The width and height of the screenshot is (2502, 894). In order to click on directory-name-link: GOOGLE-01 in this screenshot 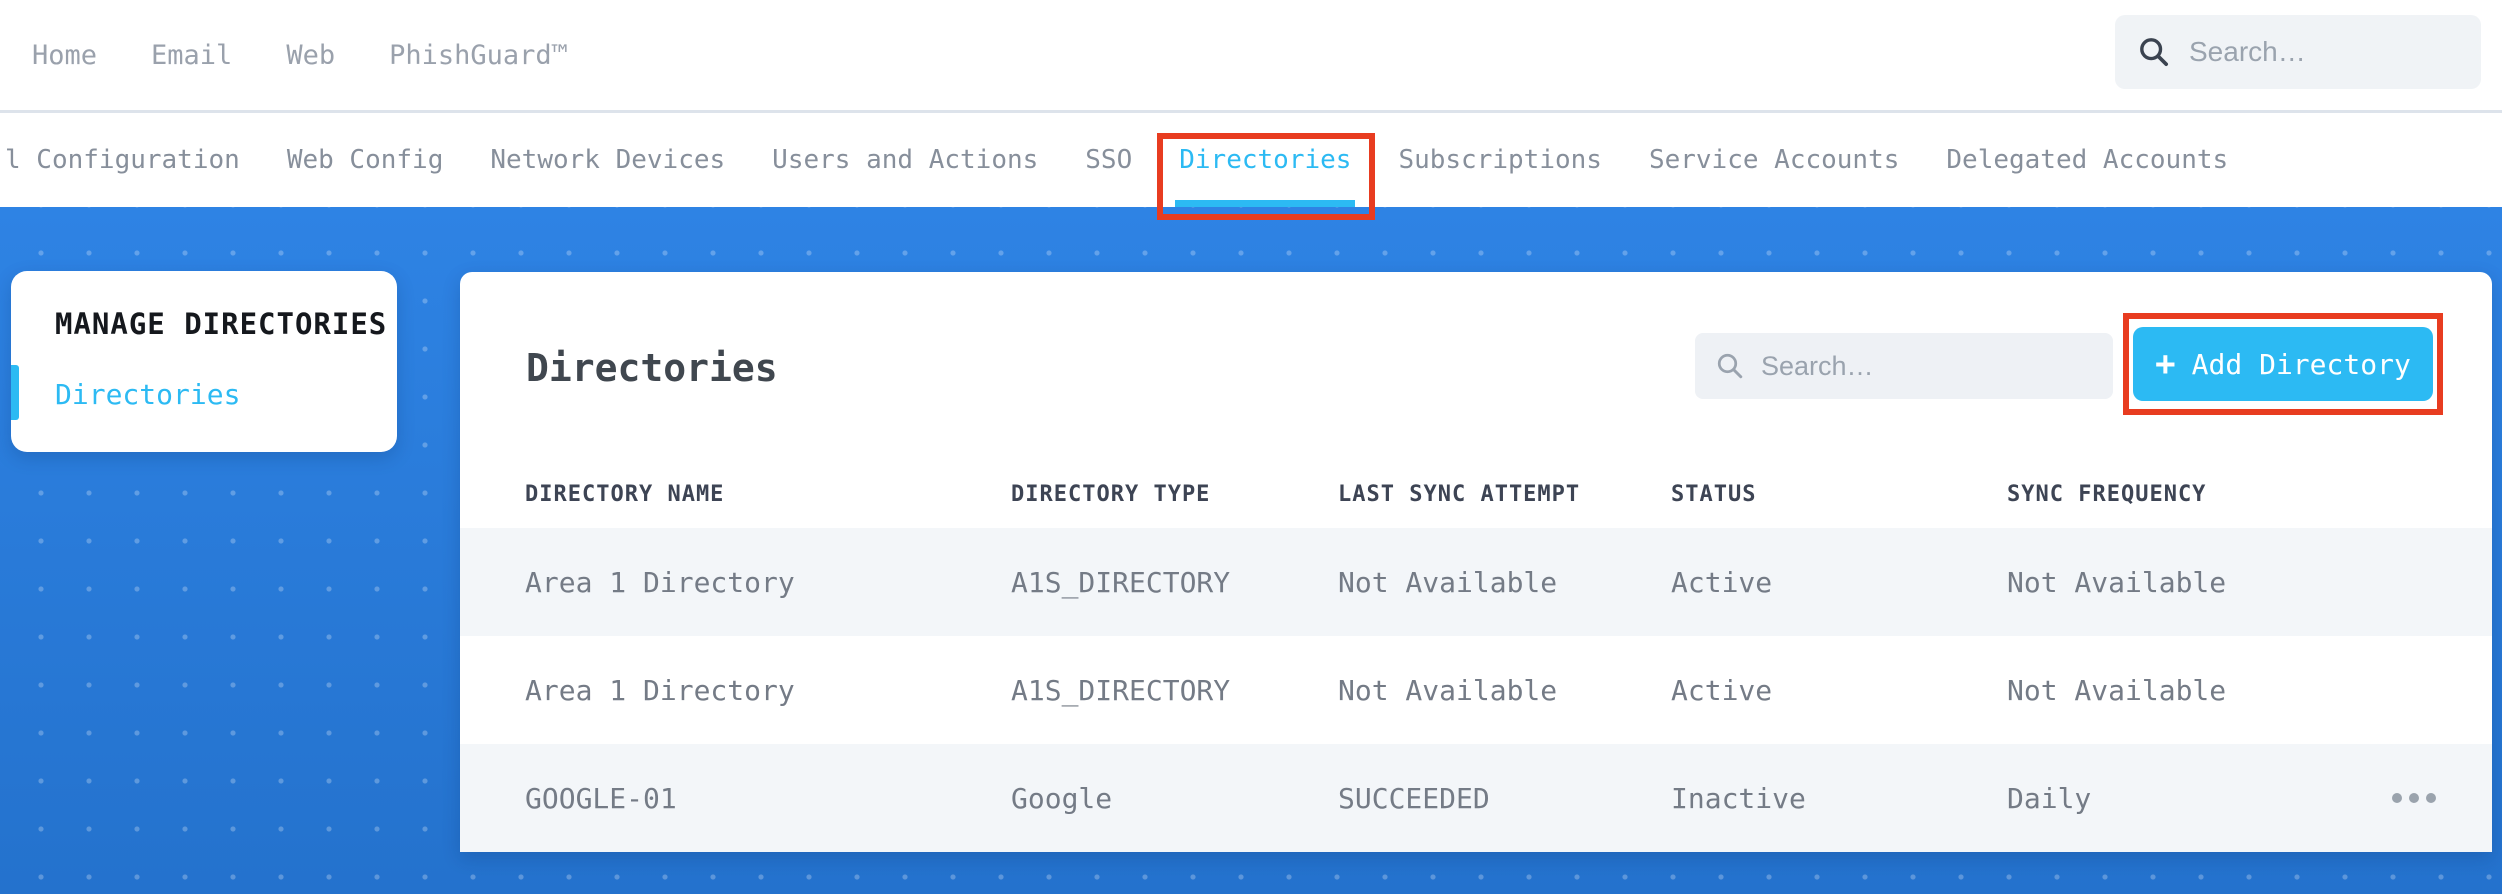, I will do `click(768, 798)`.